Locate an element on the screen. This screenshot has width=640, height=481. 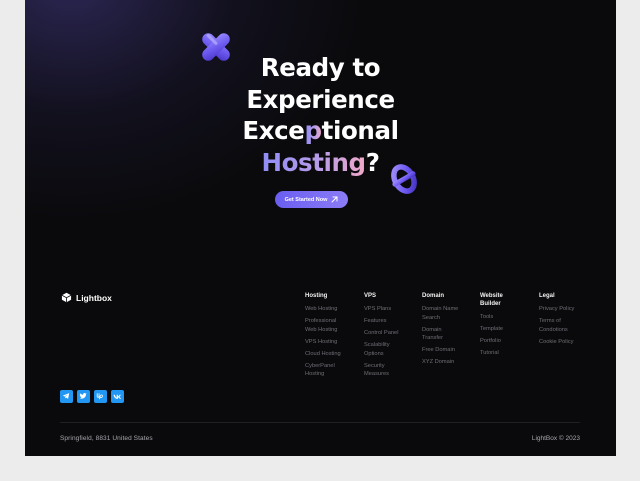
hero-title-highlight: p is located at coordinates (313, 130).